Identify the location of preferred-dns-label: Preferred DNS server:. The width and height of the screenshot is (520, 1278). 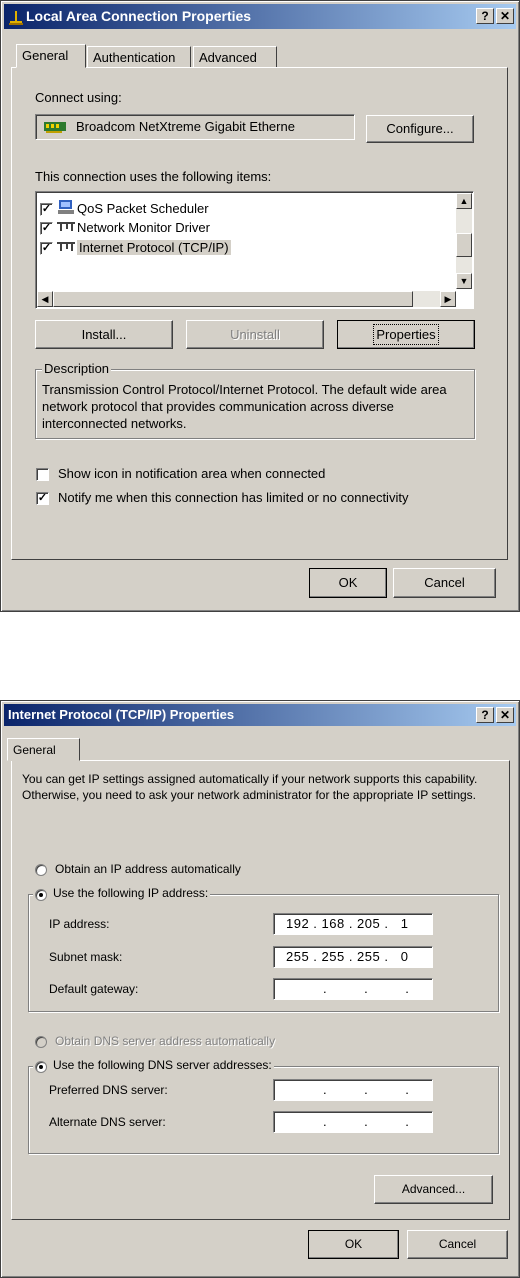
(108, 1090).